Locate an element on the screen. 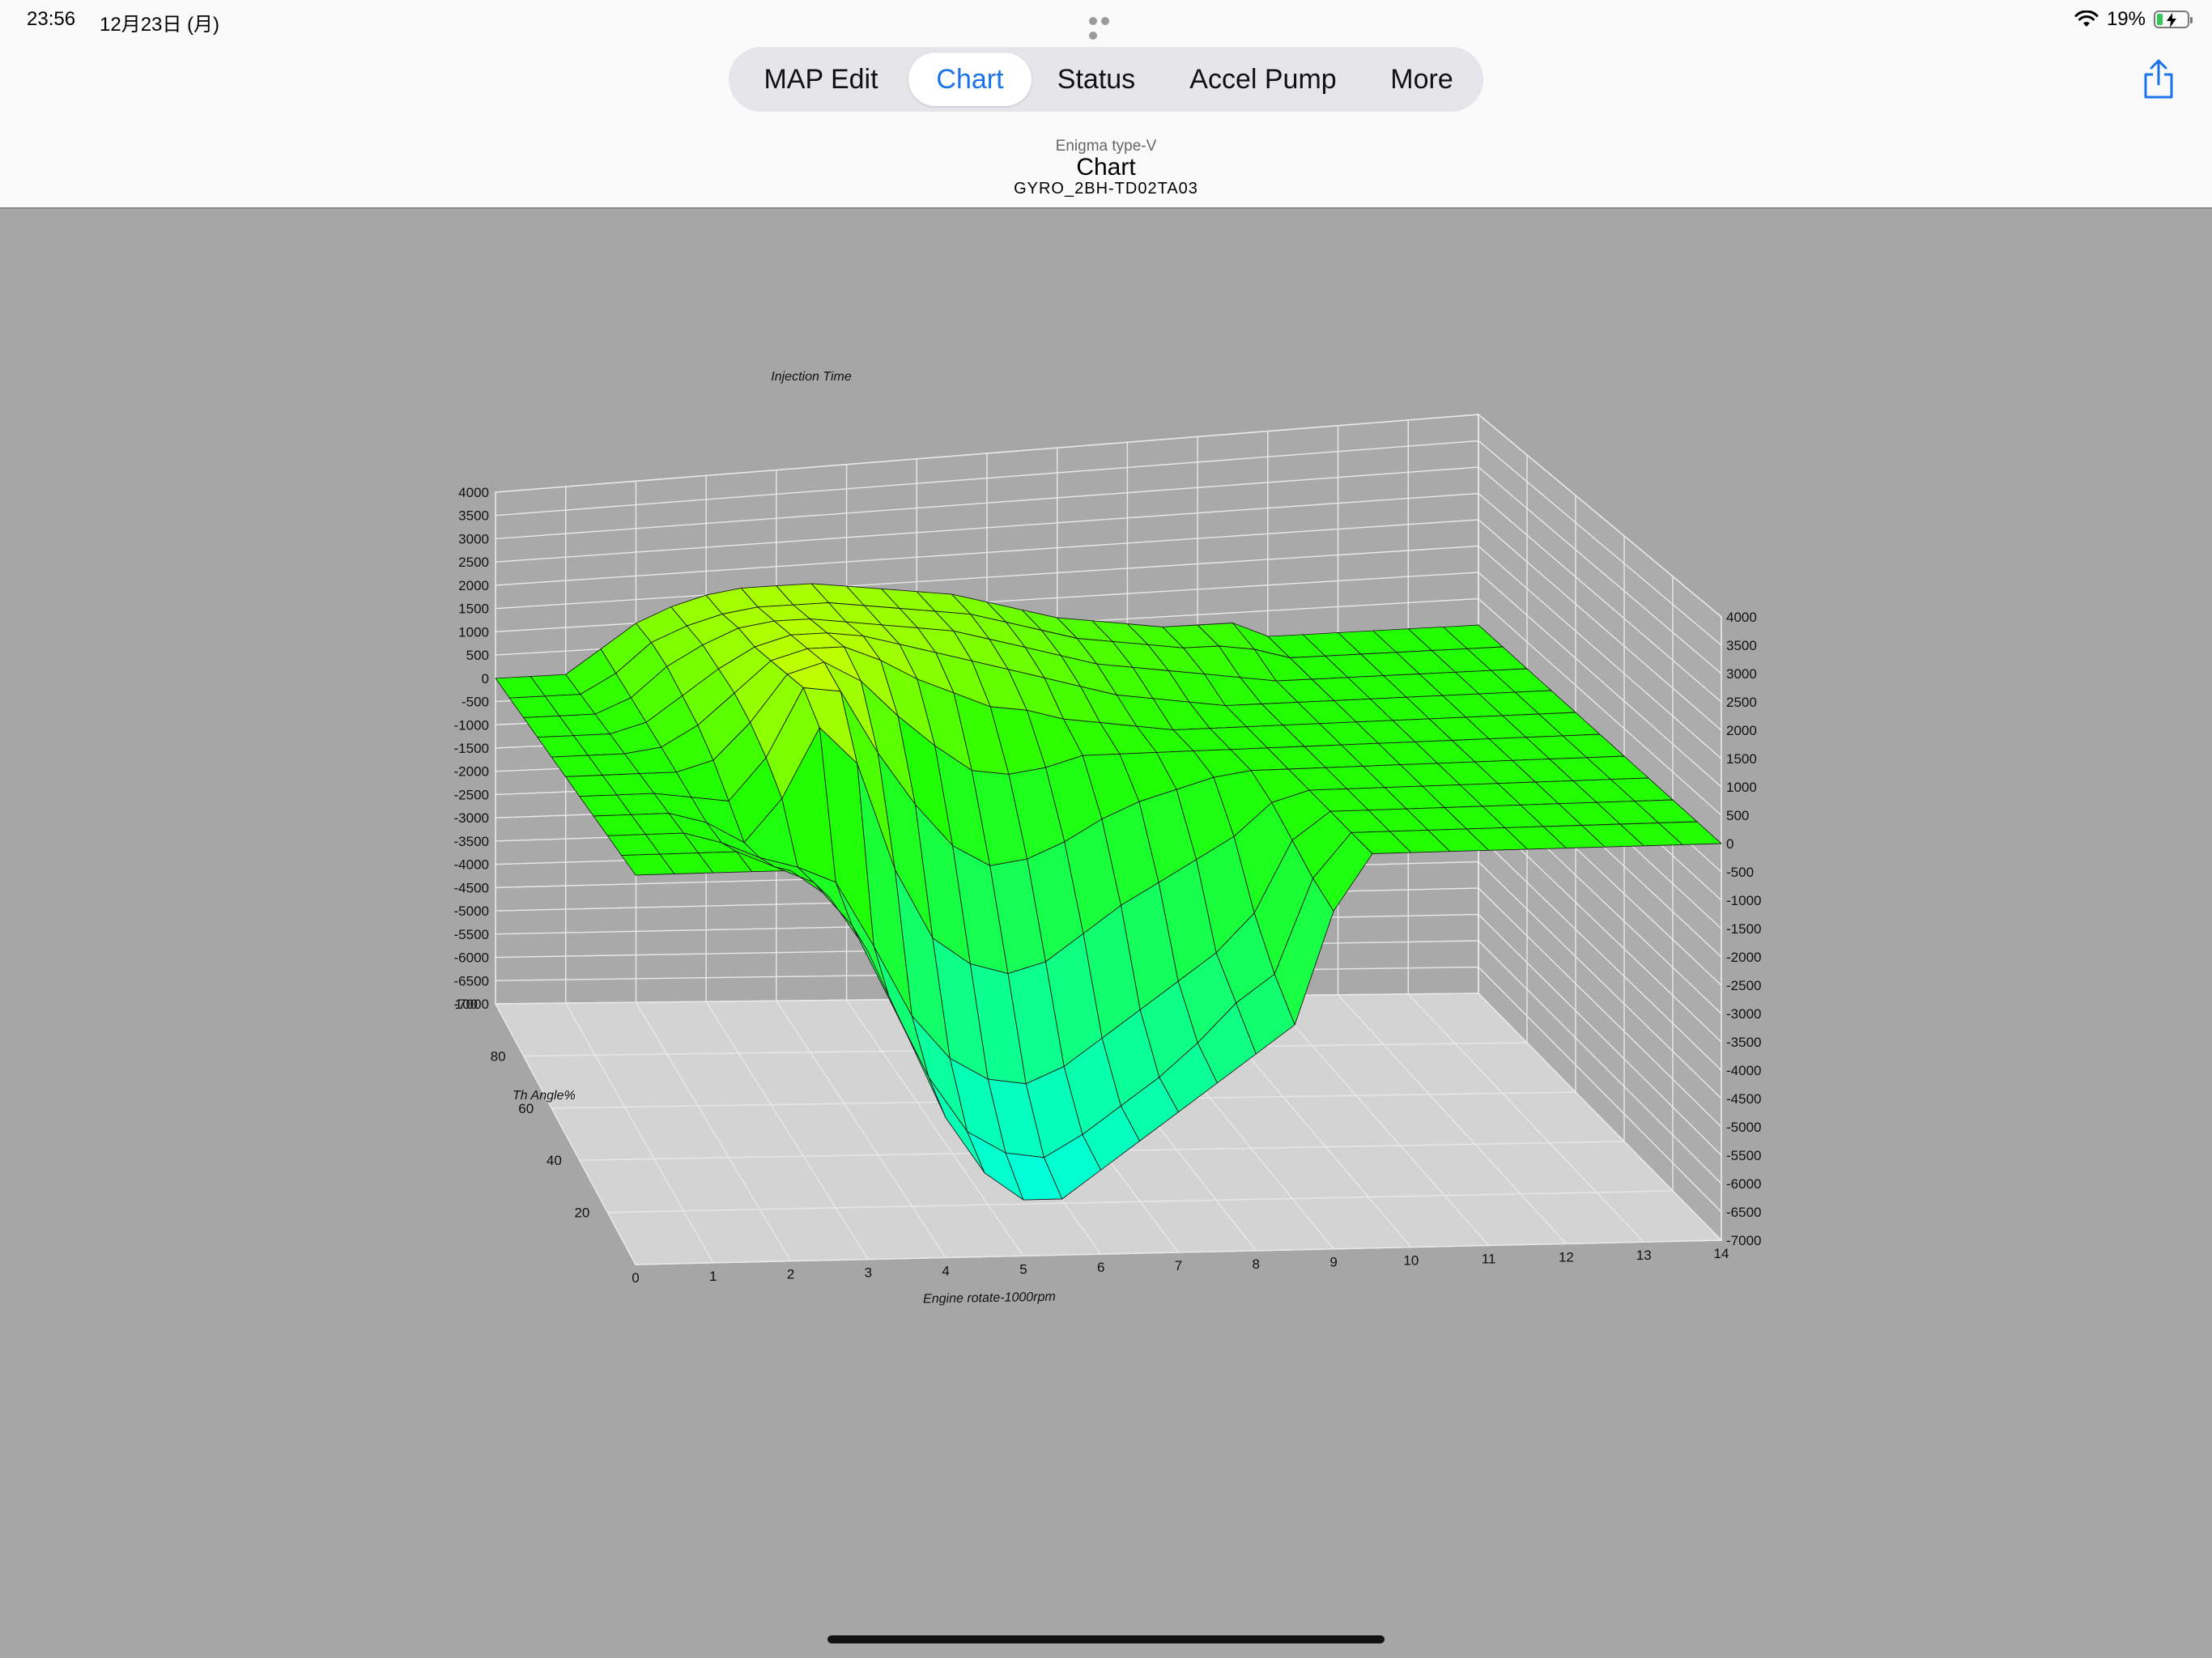 The height and width of the screenshot is (1658, 2212). z-tick-label-left: -4500 is located at coordinates (472, 887).